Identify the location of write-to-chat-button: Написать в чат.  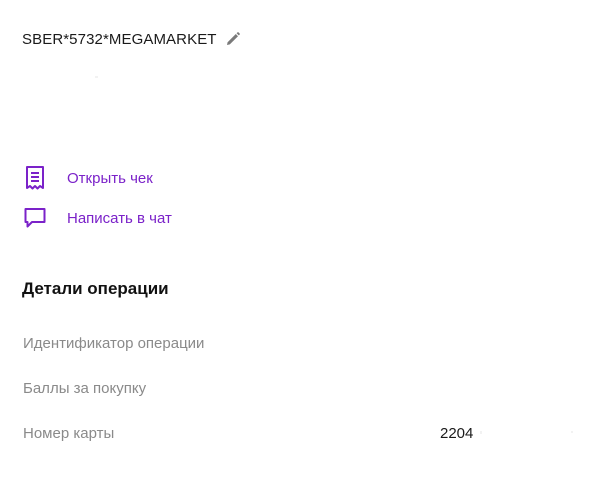
(97, 218).